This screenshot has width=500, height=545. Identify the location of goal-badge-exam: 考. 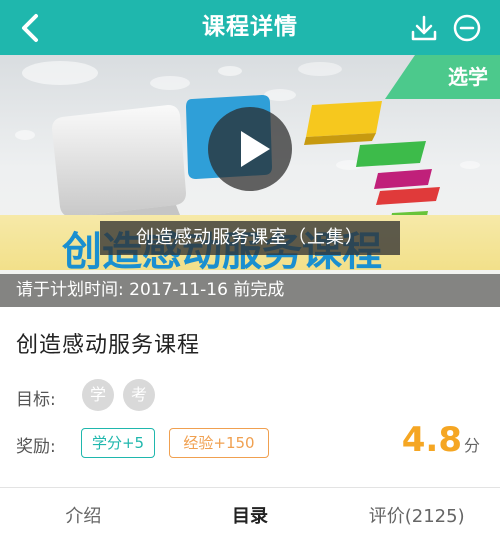
(139, 395).